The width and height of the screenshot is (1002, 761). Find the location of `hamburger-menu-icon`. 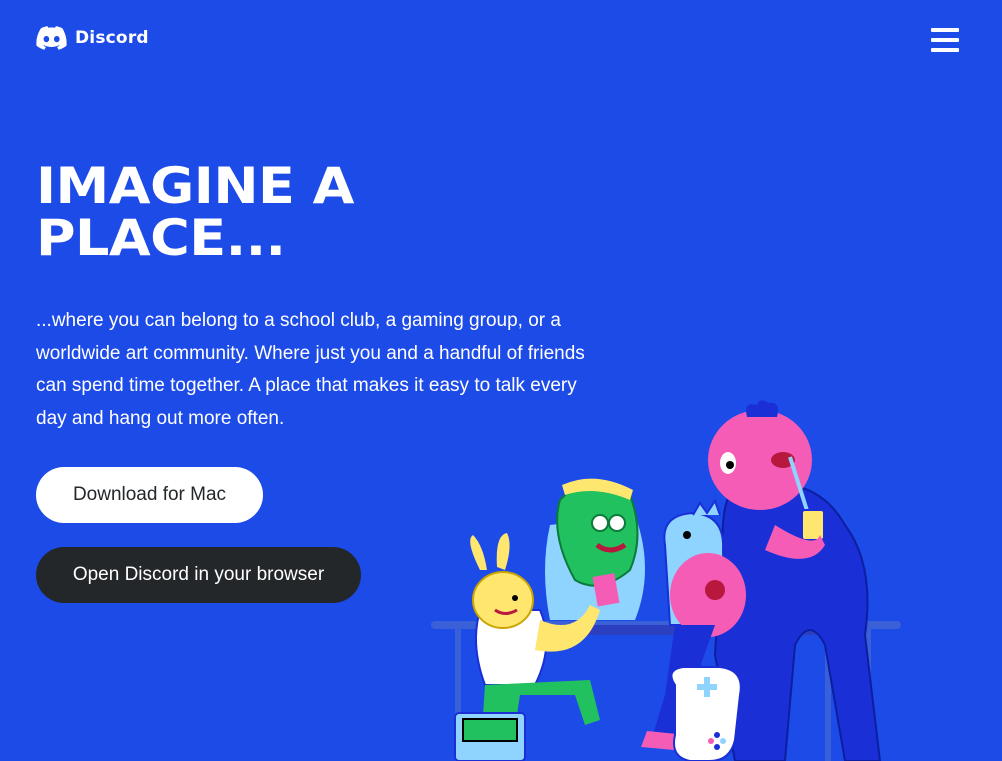

hamburger-menu-icon is located at coordinates (945, 40).